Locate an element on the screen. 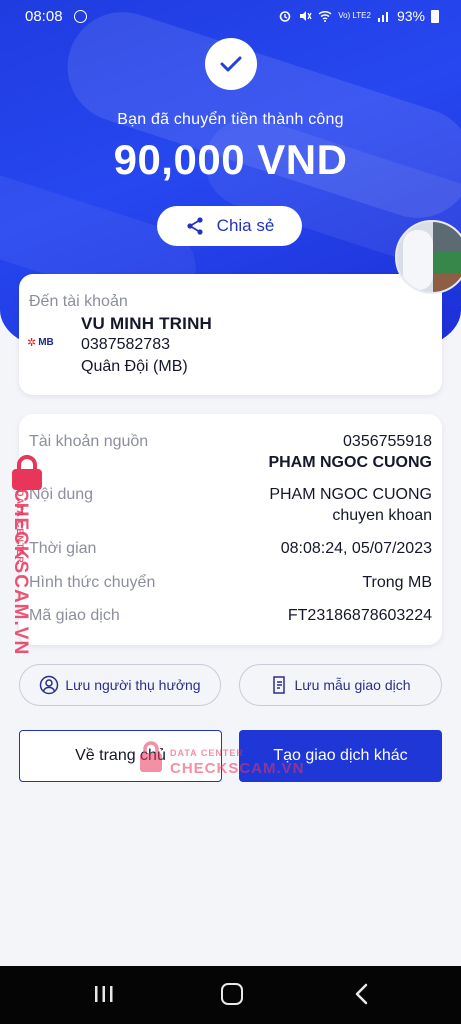 Image resolution: width=461 pixels, height=1024 pixels. home-nav-icon is located at coordinates (232, 994).